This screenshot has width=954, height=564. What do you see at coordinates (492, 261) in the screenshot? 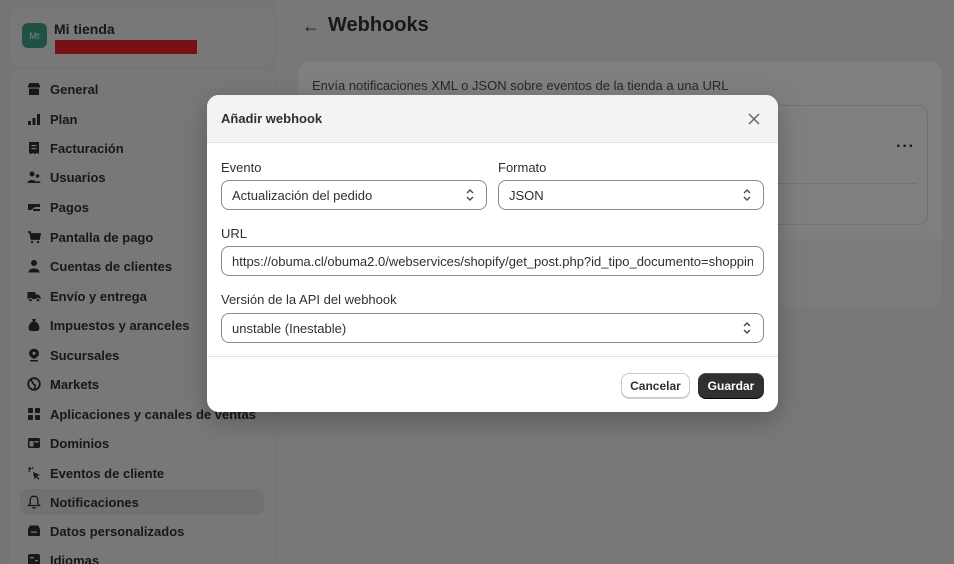
I see `url-input` at bounding box center [492, 261].